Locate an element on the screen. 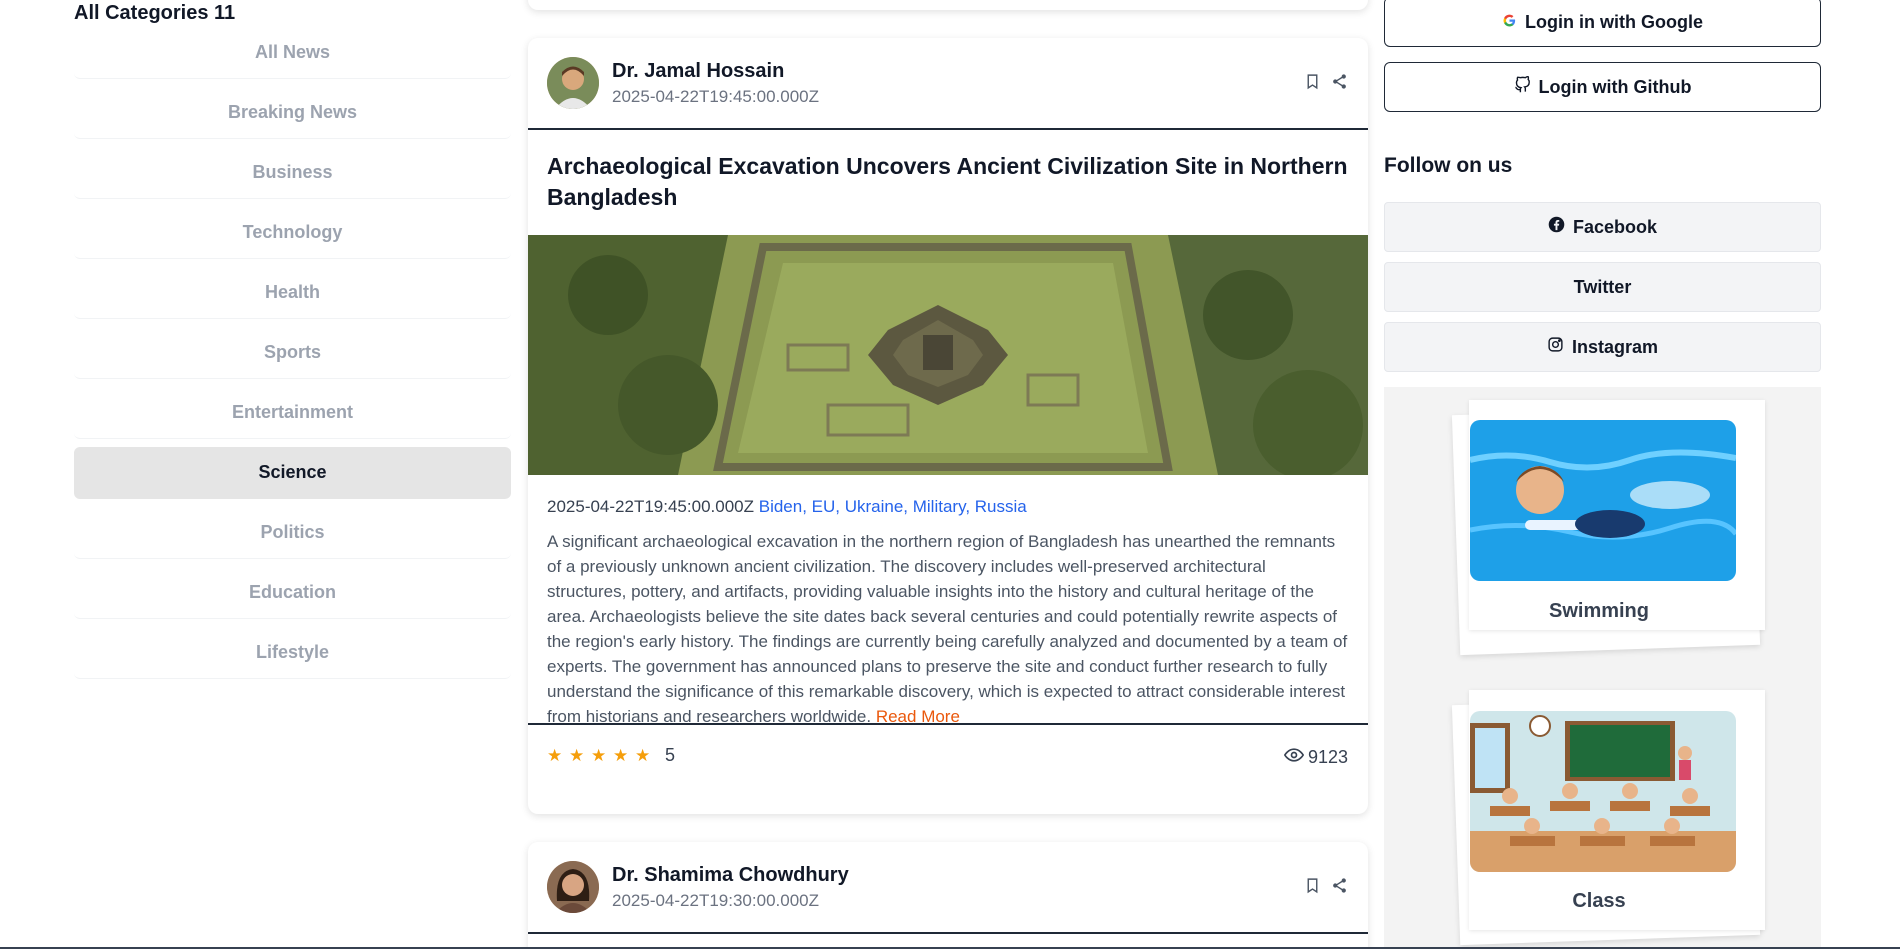 This screenshot has height=949, width=1900. follow-title: Follow on us is located at coordinates (1448, 165).